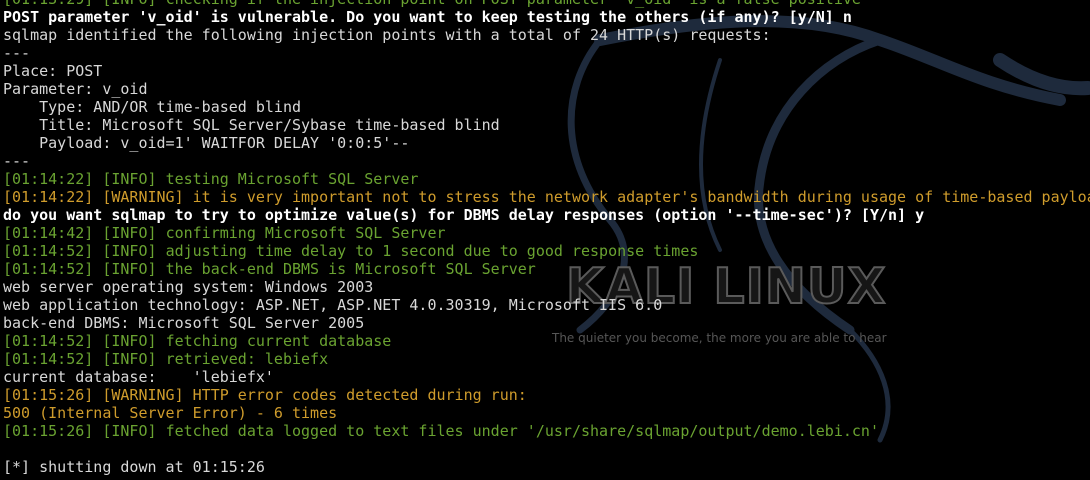 The width and height of the screenshot is (1090, 480). What do you see at coordinates (292, 179) in the screenshot?
I see `log-message: testing Microsoft SQL Server` at bounding box center [292, 179].